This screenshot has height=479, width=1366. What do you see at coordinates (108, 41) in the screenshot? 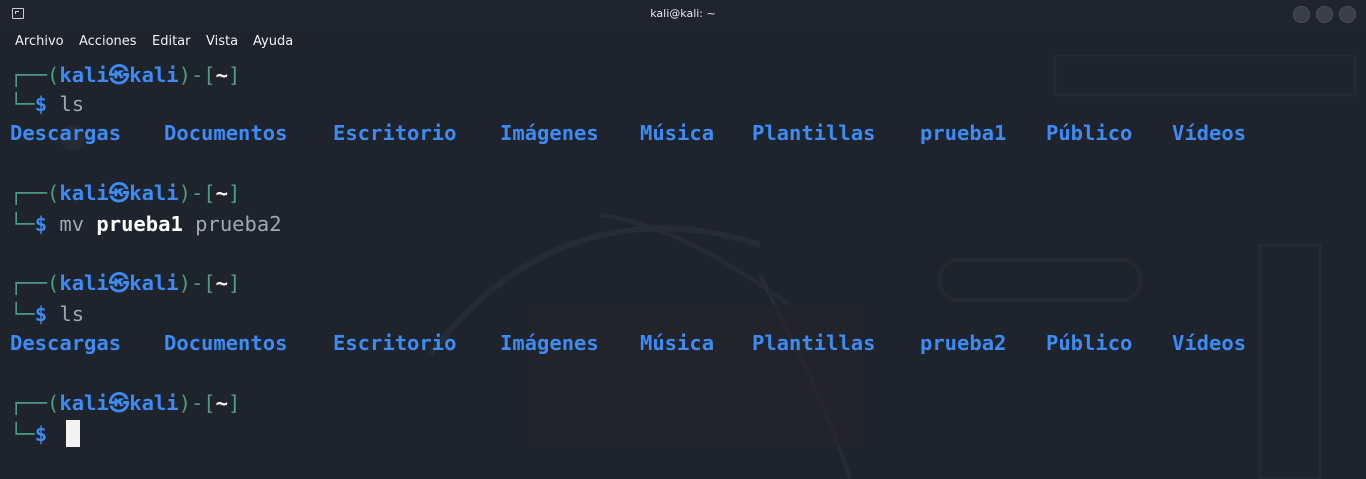
I see `menu-acciones: Acciones` at bounding box center [108, 41].